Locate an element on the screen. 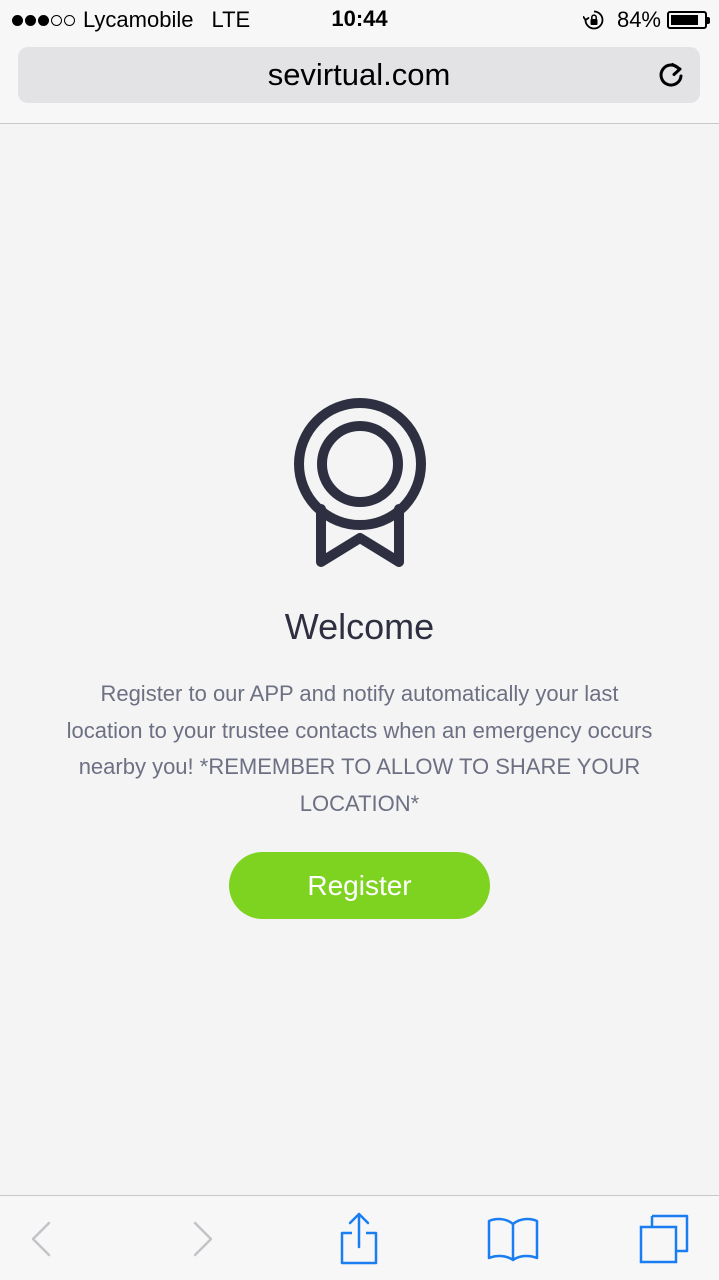  bookmarks-icon is located at coordinates (513, 1239).